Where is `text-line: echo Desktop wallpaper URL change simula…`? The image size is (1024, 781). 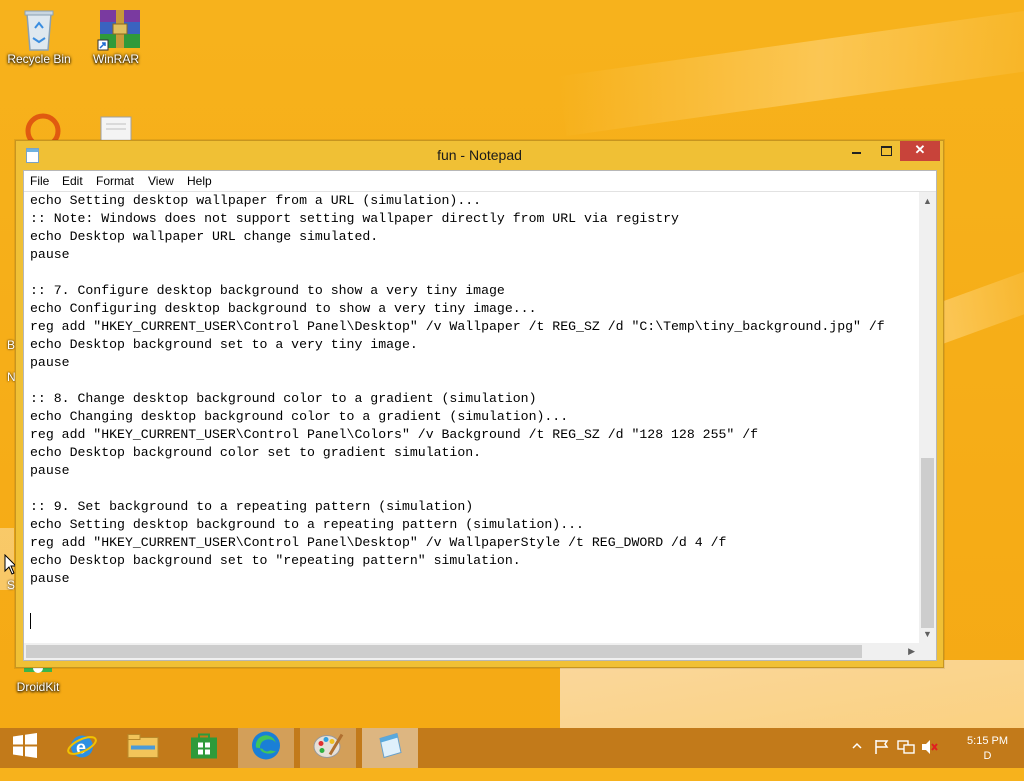 text-line: echo Desktop wallpaper URL change simula… is located at coordinates (204, 236).